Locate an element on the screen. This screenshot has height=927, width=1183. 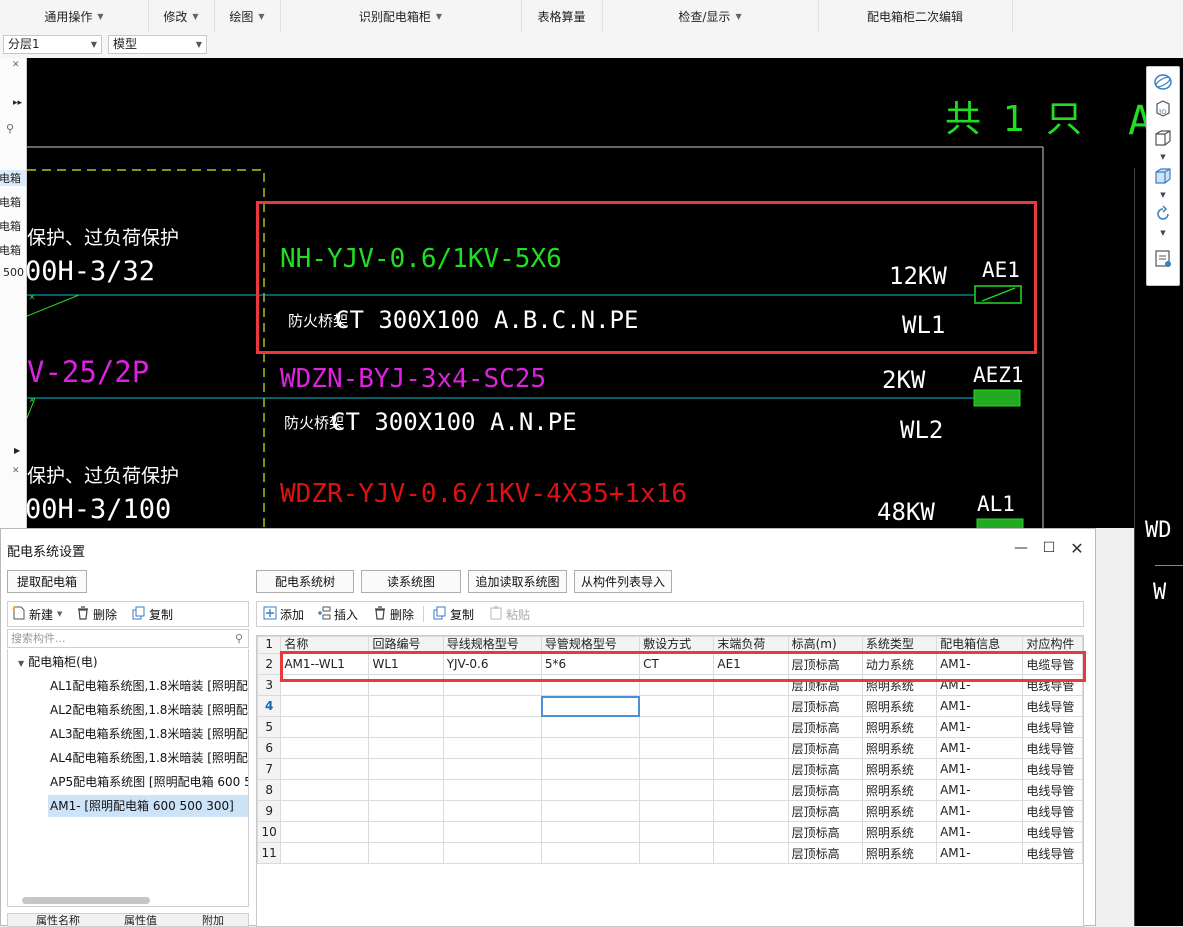
menu-identify-box: 识别配电箱柜 ▼ is located at coordinates (401, 16).